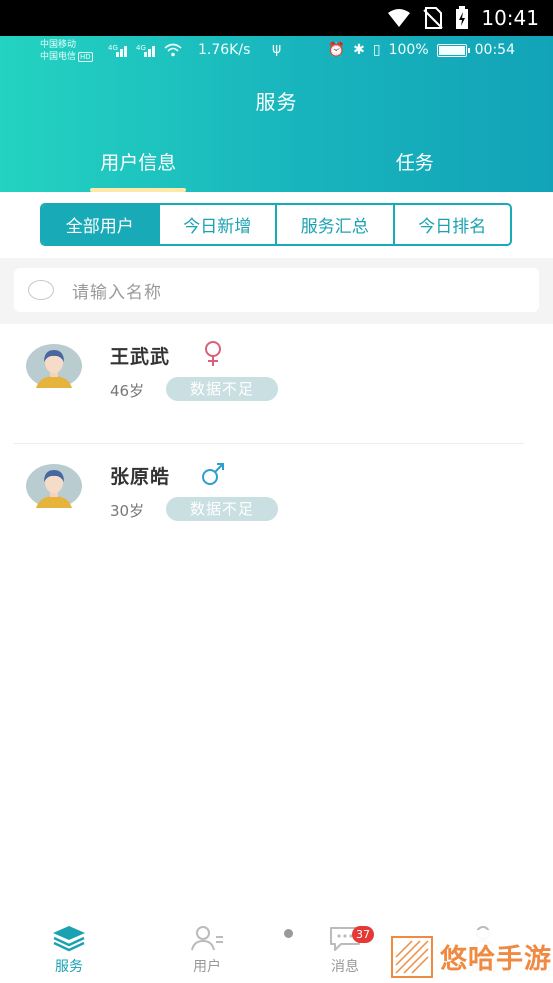 This screenshot has height=983, width=553. What do you see at coordinates (85, 57) in the screenshot?
I see `hd-badge: HD` at bounding box center [85, 57].